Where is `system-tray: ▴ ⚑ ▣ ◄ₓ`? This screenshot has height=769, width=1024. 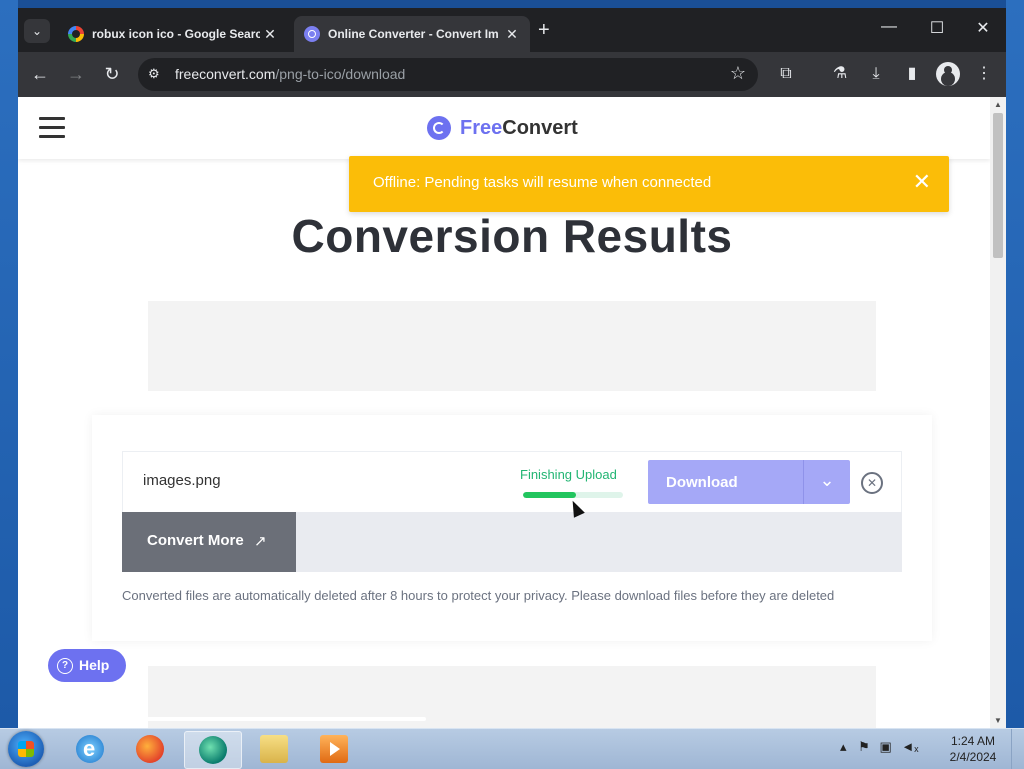
system-tray: ▴ ⚑ ▣ ◄ₓ is located at coordinates (879, 747).